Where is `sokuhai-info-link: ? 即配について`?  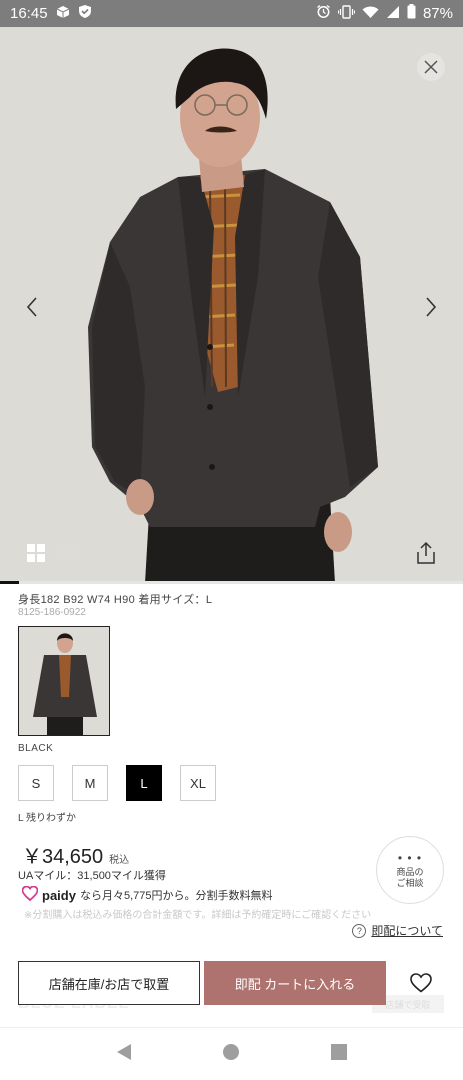
sokuhai-info-link: ? 即配について is located at coordinates (397, 930).